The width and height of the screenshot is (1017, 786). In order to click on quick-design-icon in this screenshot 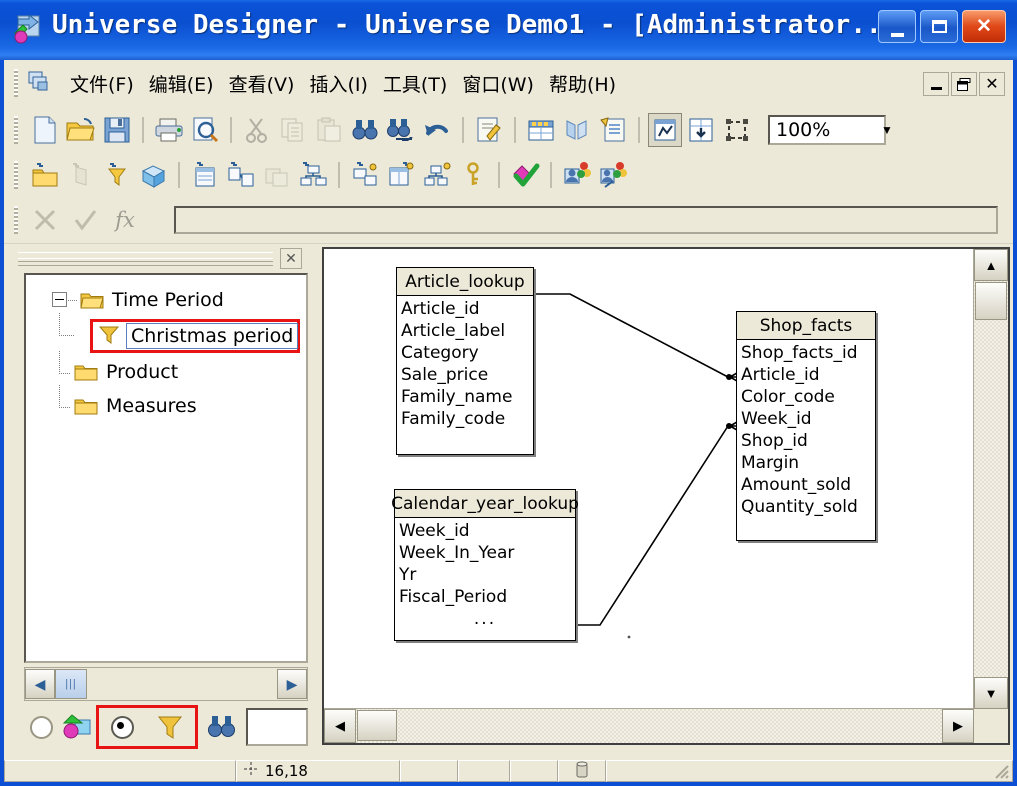, I will do `click(577, 175)`.